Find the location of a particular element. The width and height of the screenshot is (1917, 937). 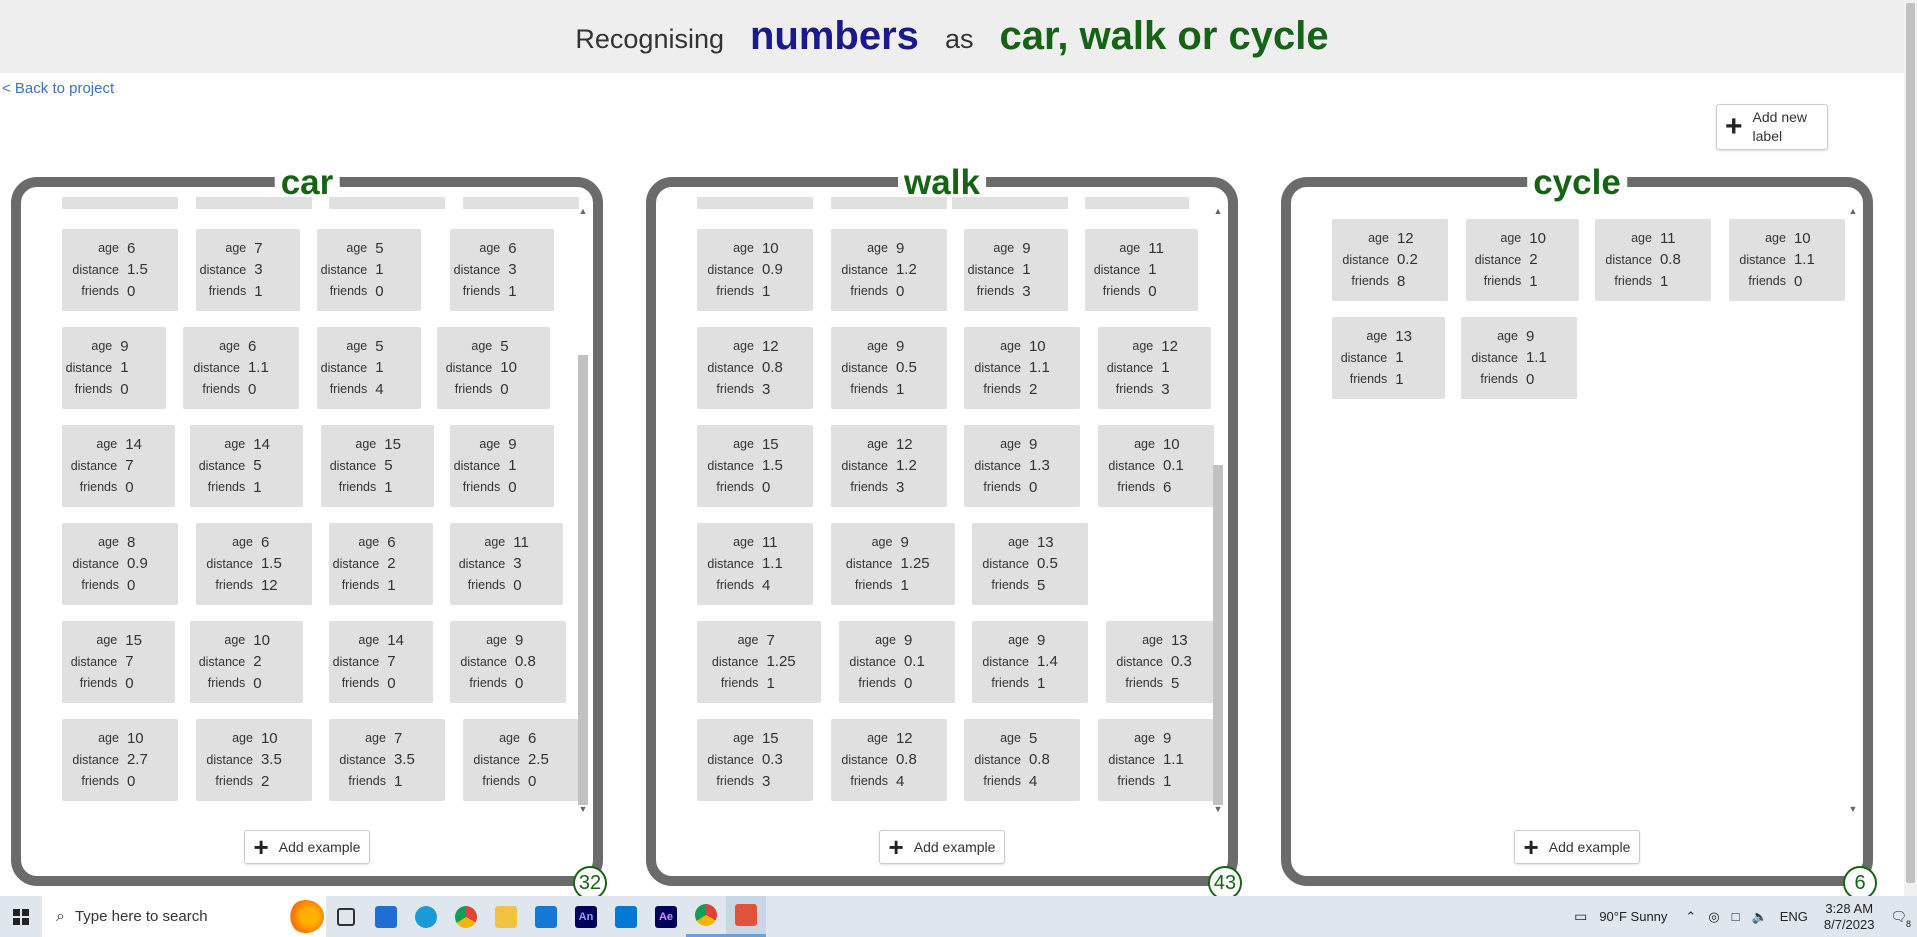

example-card: age 10 distance 2.7 friends 0 is located at coordinates (120, 760).